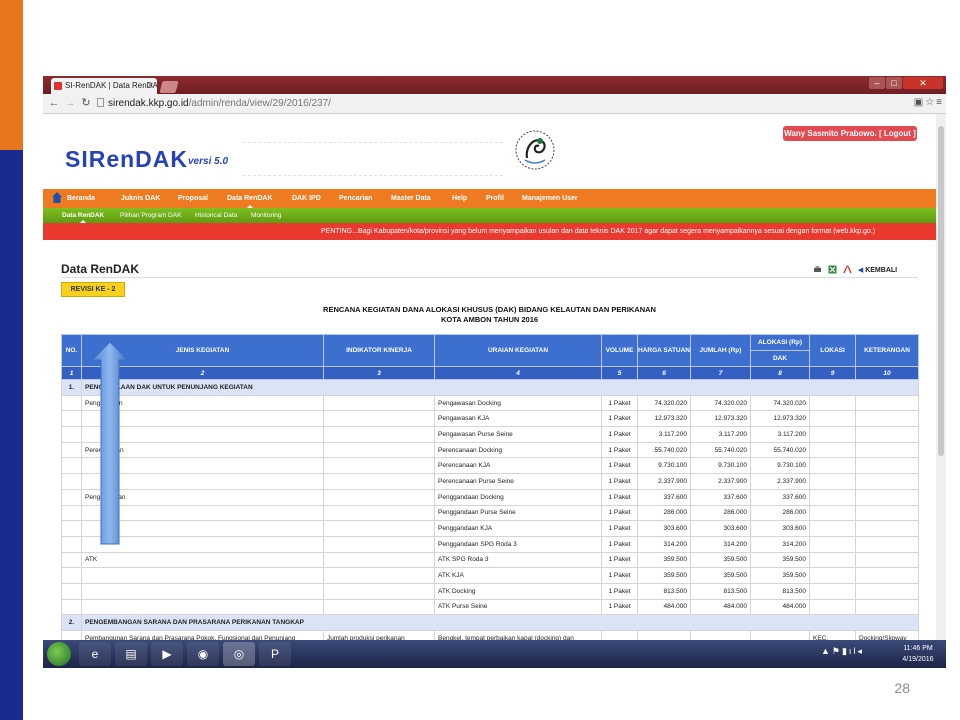  I want to click on start-button, so click(59, 654).